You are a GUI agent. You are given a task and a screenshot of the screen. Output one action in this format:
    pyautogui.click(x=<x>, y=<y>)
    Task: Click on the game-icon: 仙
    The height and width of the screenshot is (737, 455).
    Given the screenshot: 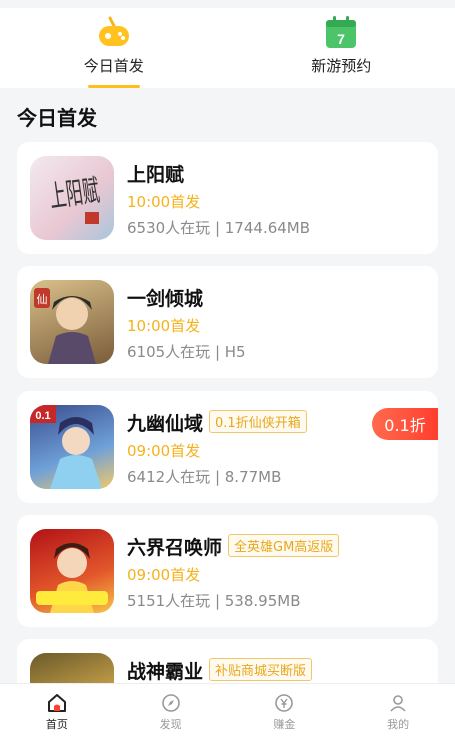 What is the action you would take?
    pyautogui.click(x=72, y=322)
    